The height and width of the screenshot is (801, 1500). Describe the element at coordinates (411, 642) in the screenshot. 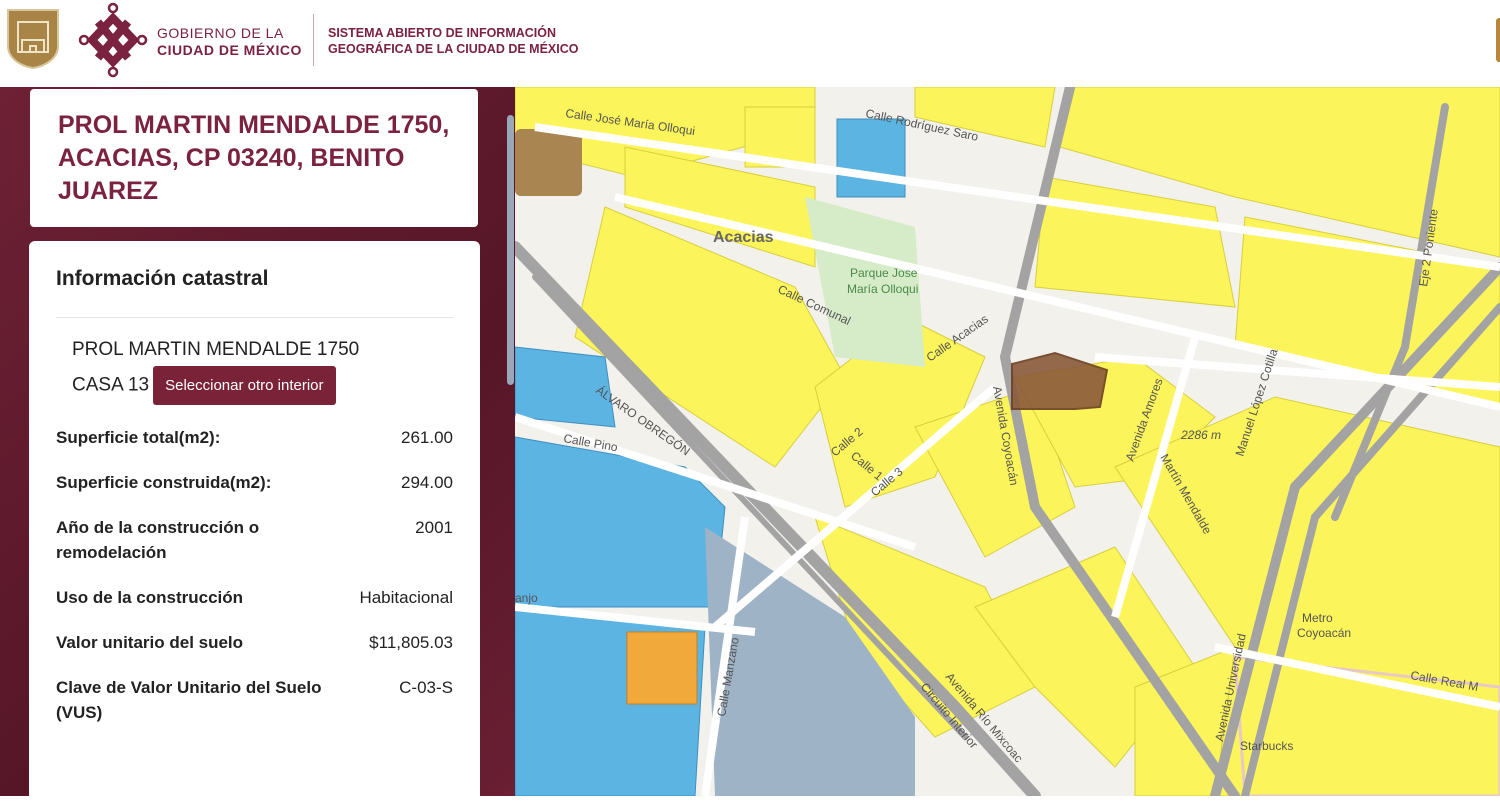

I see `info-value: $11,805.03` at that location.